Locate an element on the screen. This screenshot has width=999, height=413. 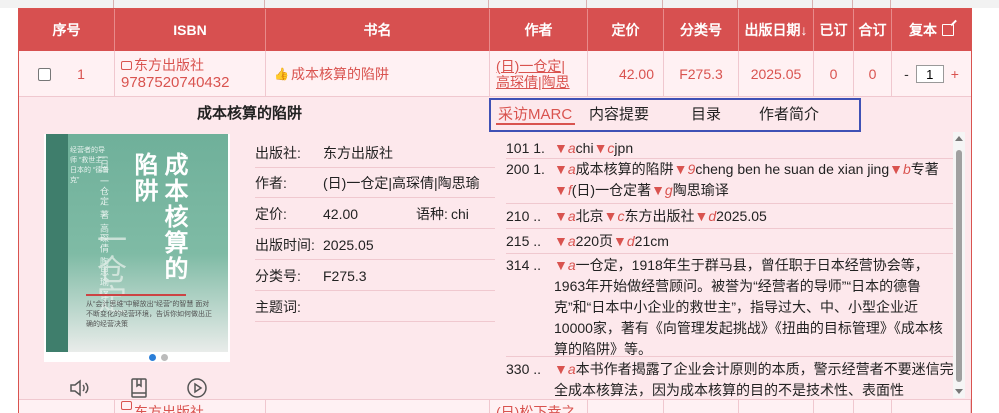
row-author-line2: 高琛倩|陶思 is located at coordinates (533, 82).